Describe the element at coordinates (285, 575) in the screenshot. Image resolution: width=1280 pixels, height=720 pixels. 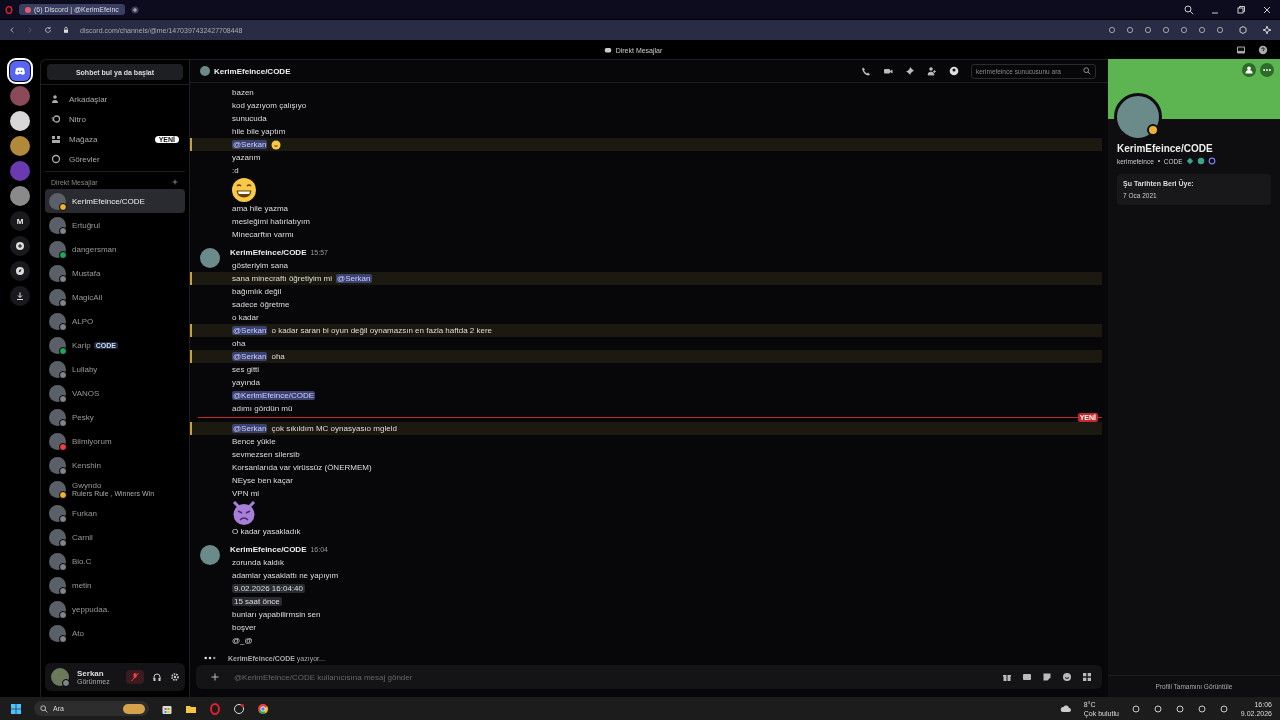
I see `message-text: adamlar yasaklattı ne yapıyım` at that location.